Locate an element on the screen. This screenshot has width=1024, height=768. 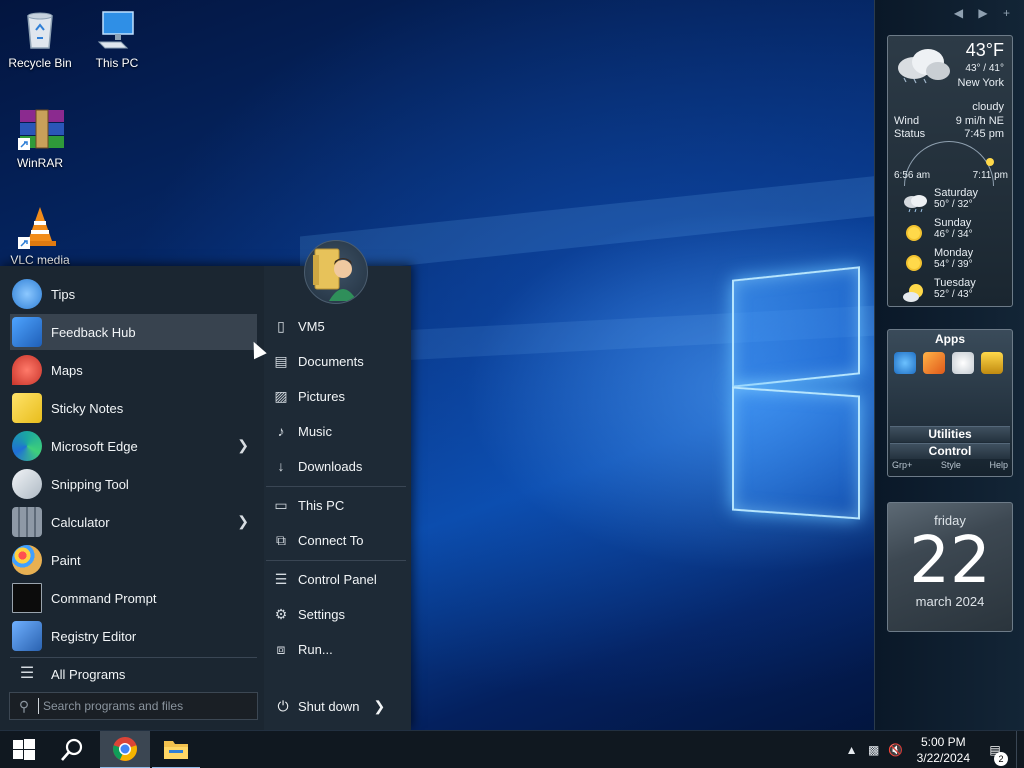
this-pc-icon is located at coordinates (117, 30).